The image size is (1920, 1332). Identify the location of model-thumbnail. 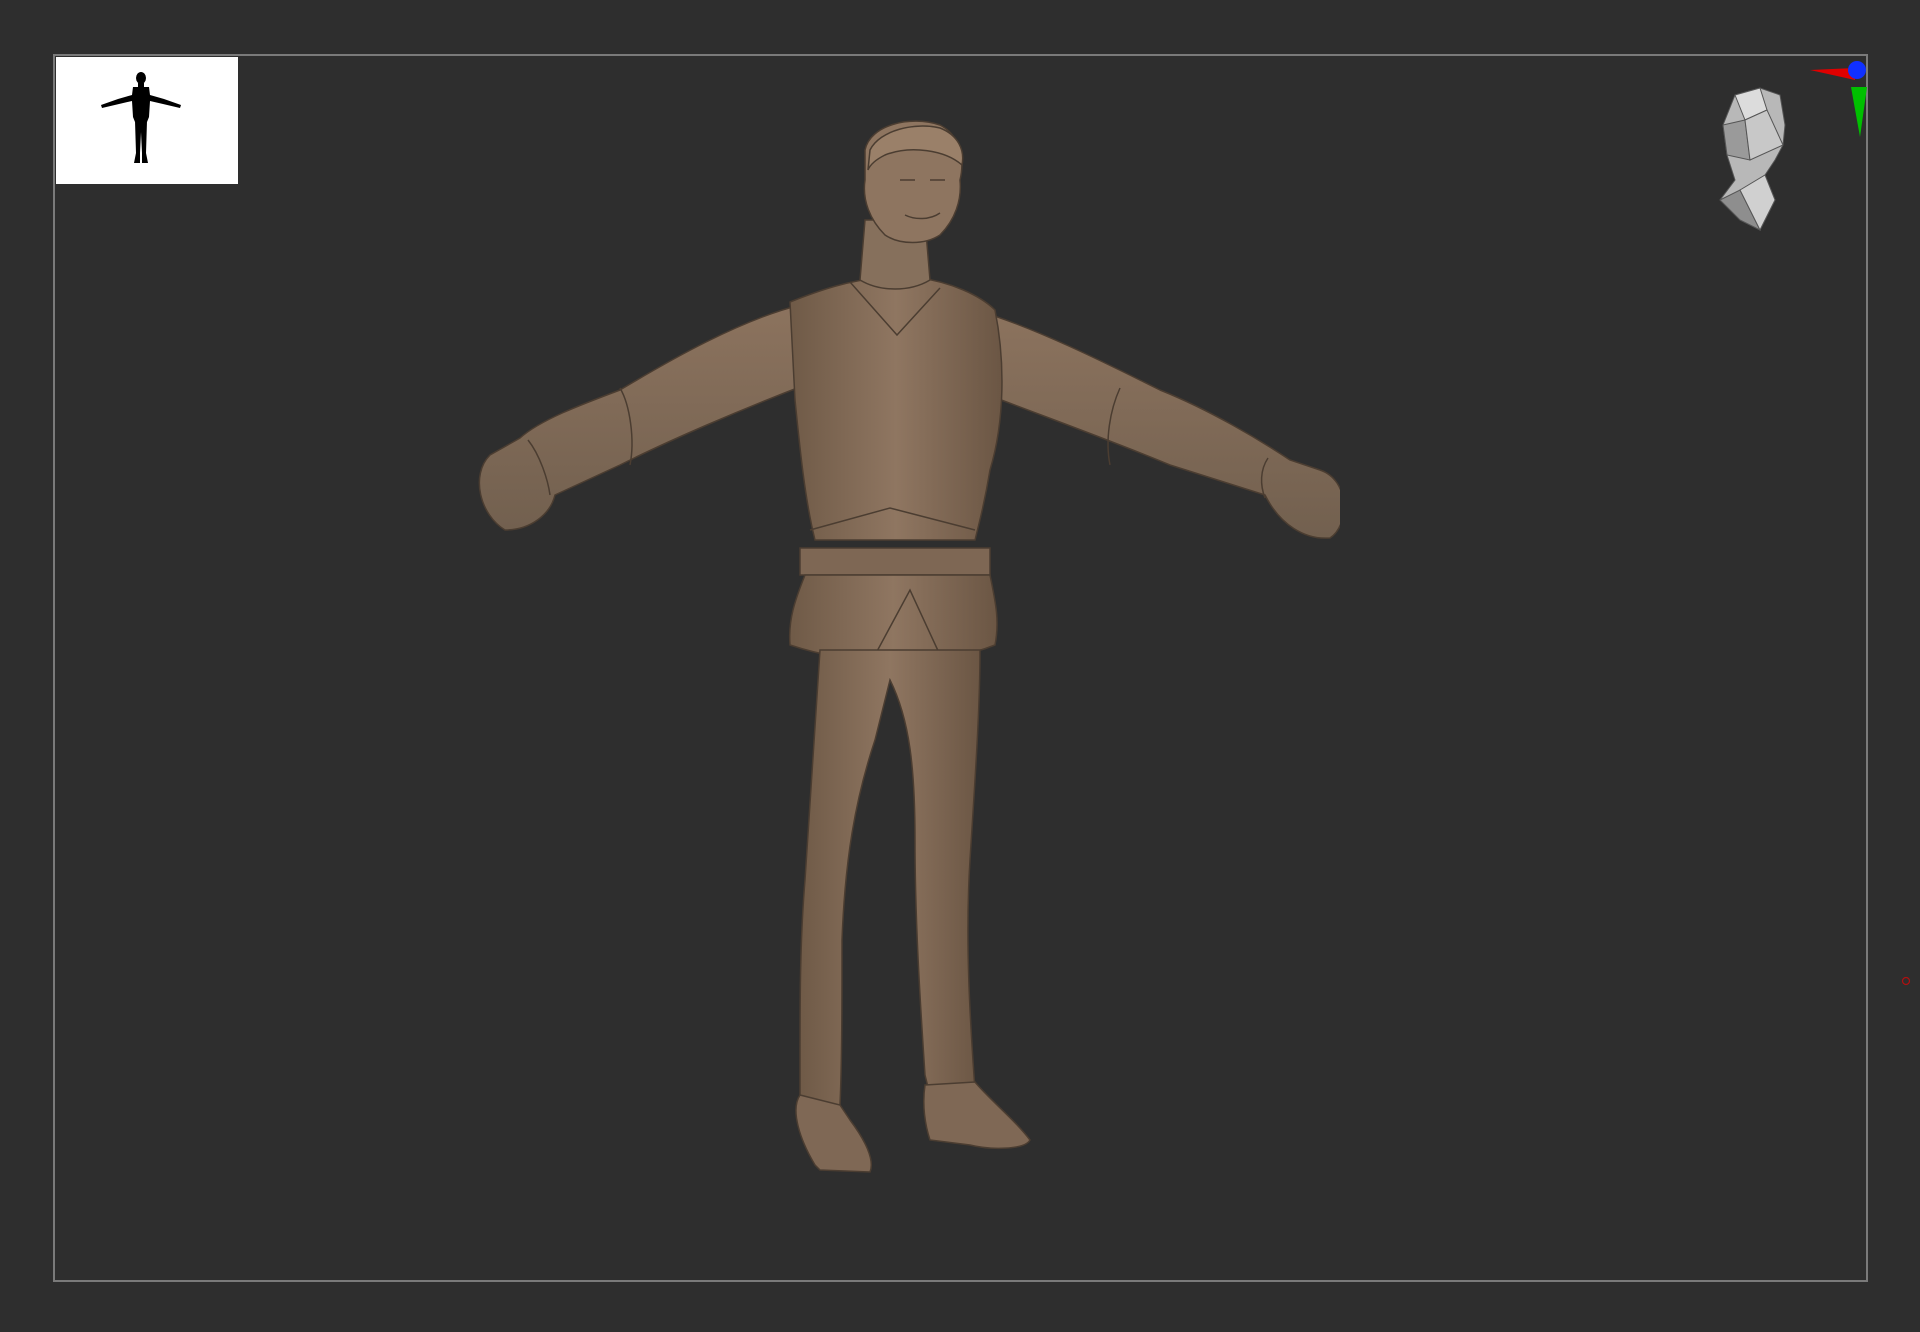
(147, 120).